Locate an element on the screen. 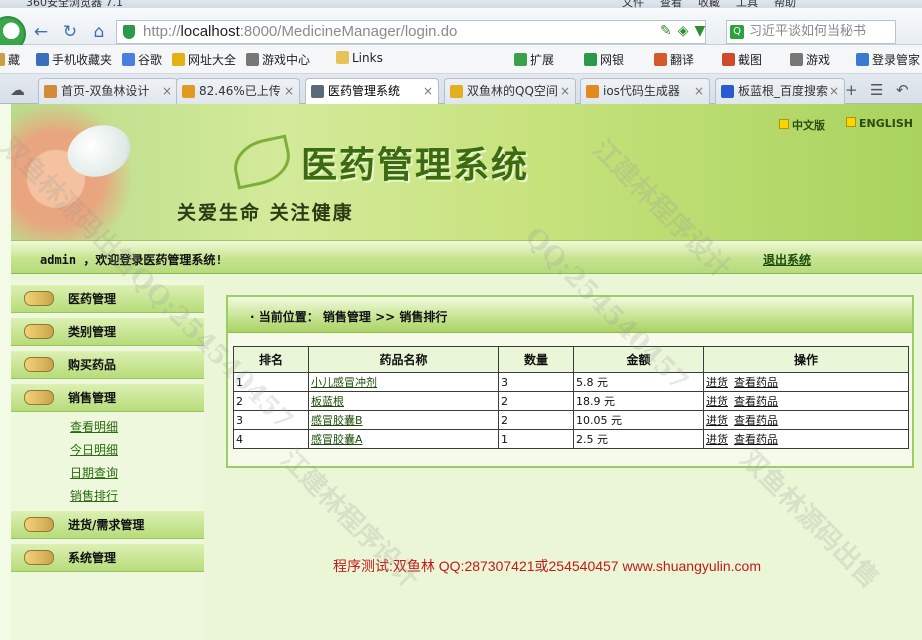 The width and height of the screenshot is (922, 640). bookmark-8: 翻译 is located at coordinates (674, 59).